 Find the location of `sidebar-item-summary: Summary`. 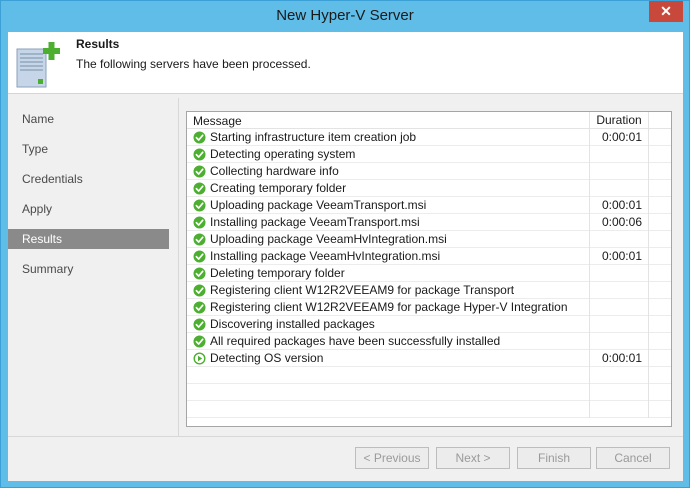

sidebar-item-summary: Summary is located at coordinates (88, 269).